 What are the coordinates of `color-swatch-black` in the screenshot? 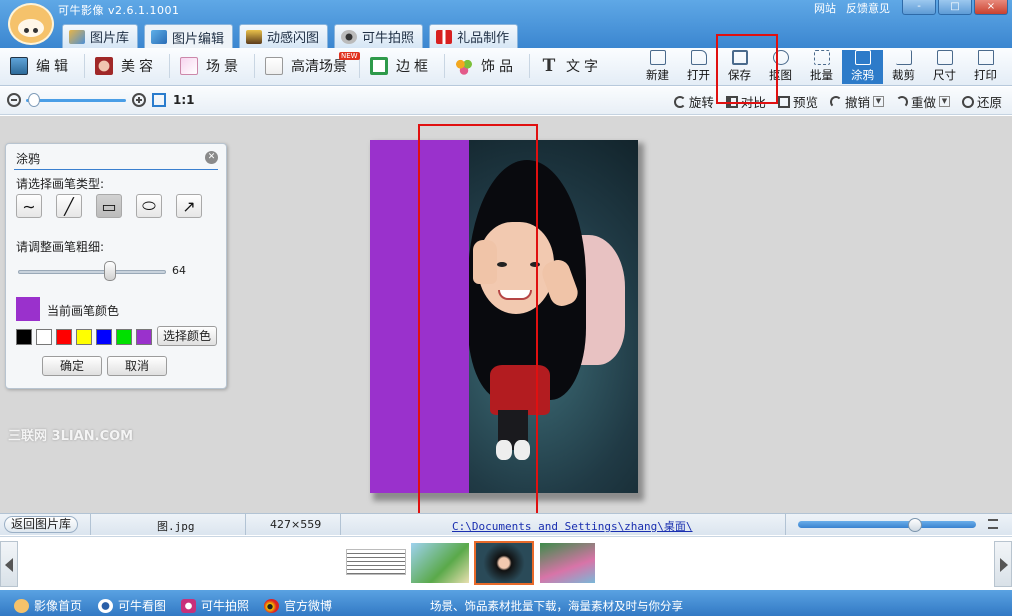 It's located at (24, 337).